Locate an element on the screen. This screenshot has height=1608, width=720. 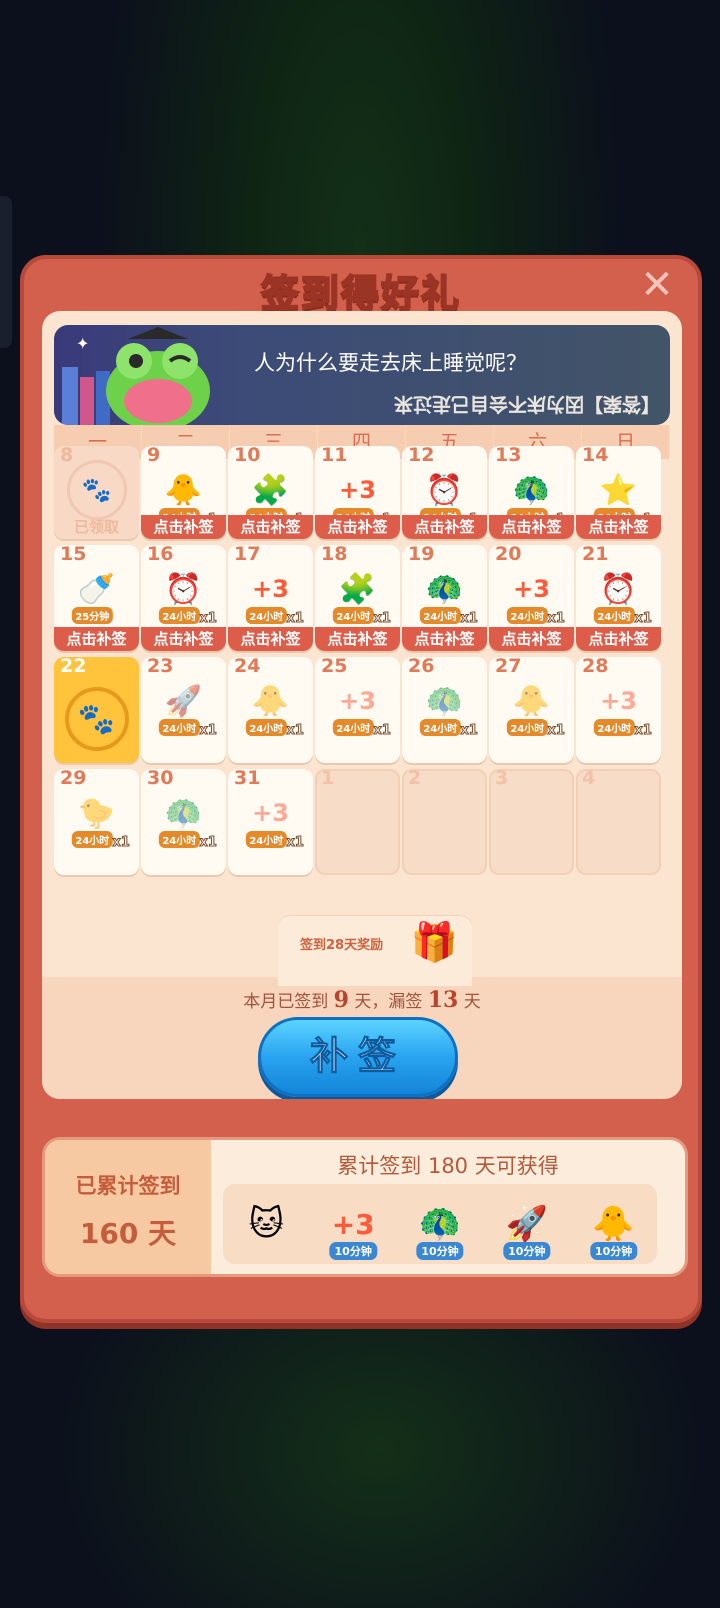
day-cell-13: 13🦚24小时x1点击补签 is located at coordinates (531, 492).